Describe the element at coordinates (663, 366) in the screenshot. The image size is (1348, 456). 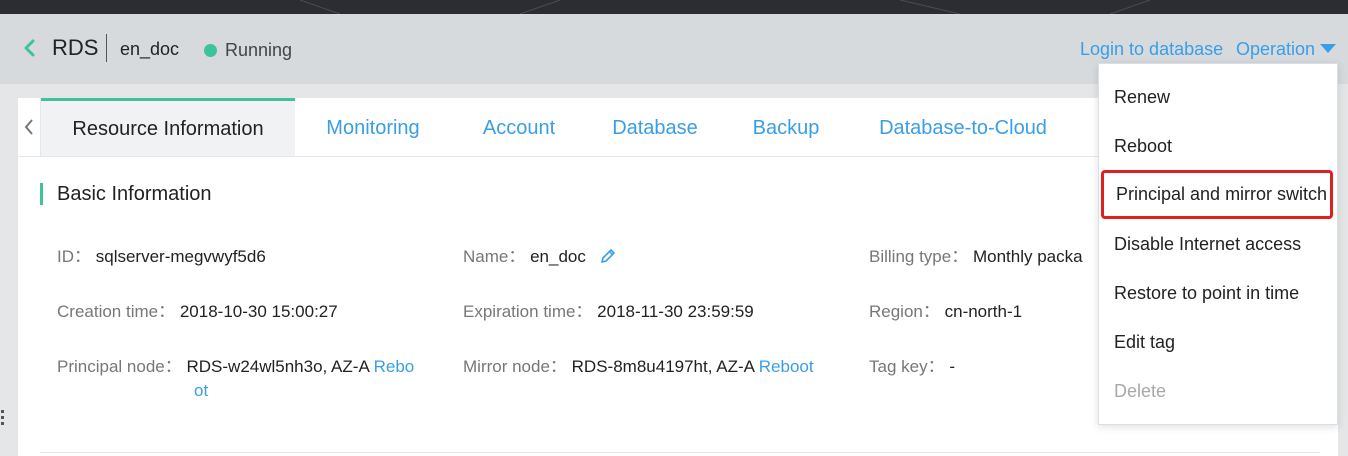
I see `field-value: RDS-8m8u4197ht, AZ-A` at that location.